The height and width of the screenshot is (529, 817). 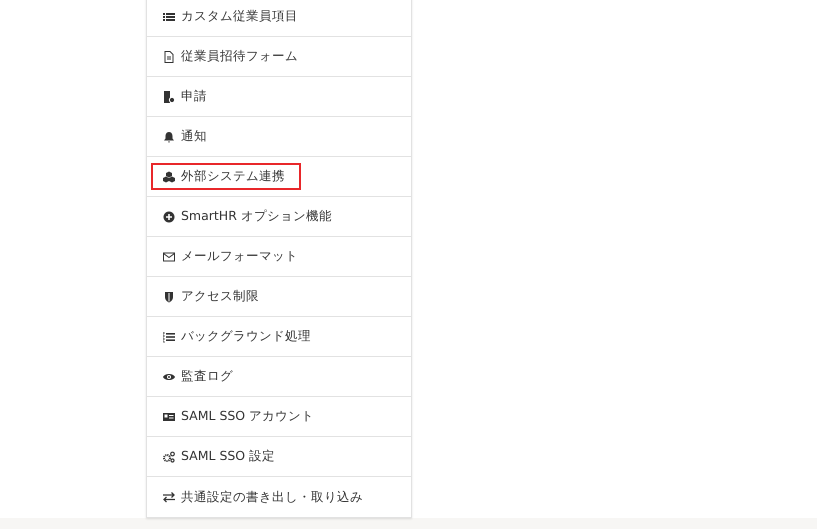 I want to click on checklist-icon, so click(x=169, y=336).